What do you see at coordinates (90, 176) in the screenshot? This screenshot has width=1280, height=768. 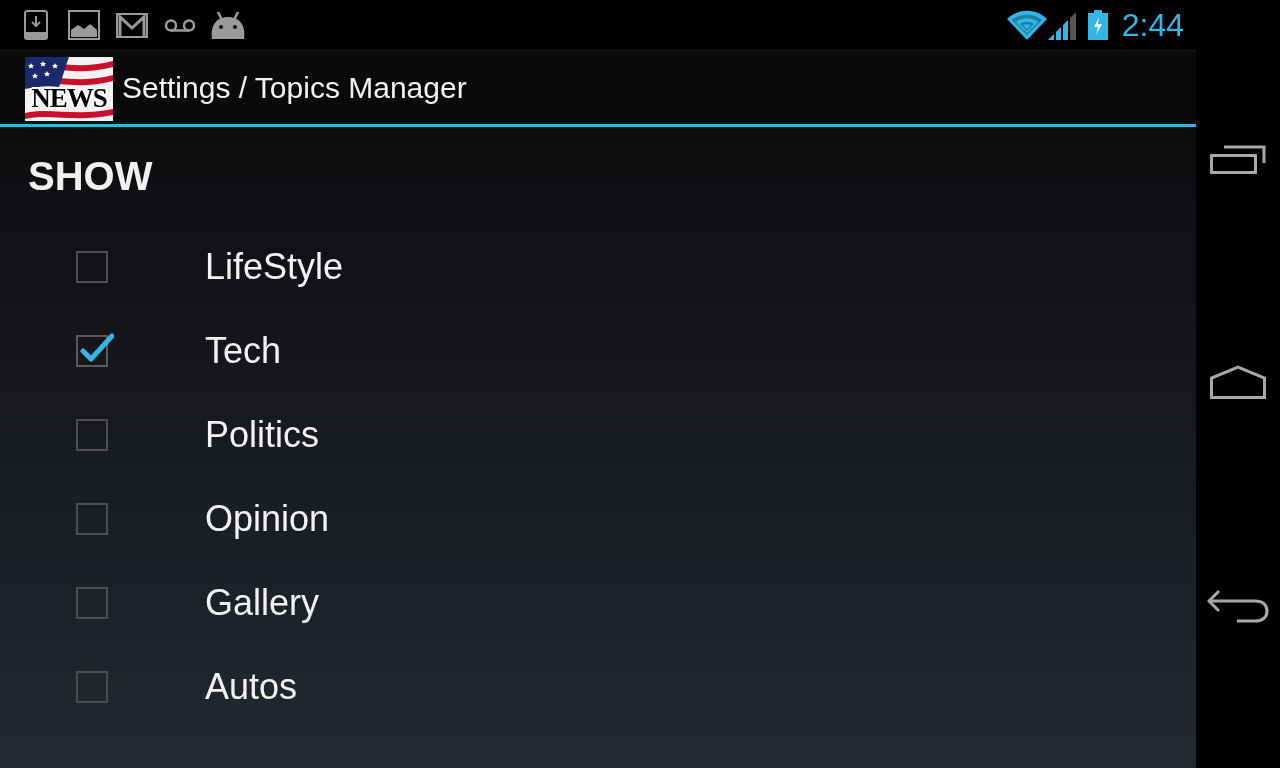 I see `section-heading: SHOW` at bounding box center [90, 176].